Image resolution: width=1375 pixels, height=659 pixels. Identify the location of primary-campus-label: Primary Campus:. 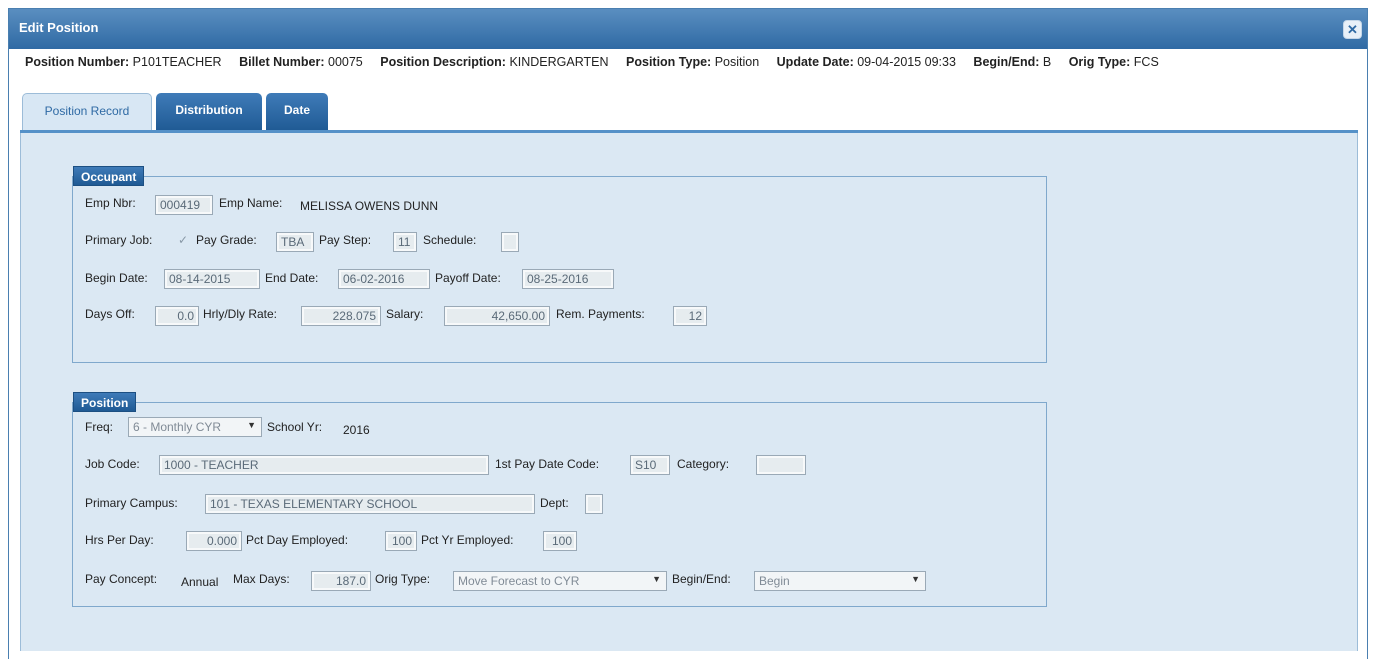
(131, 503).